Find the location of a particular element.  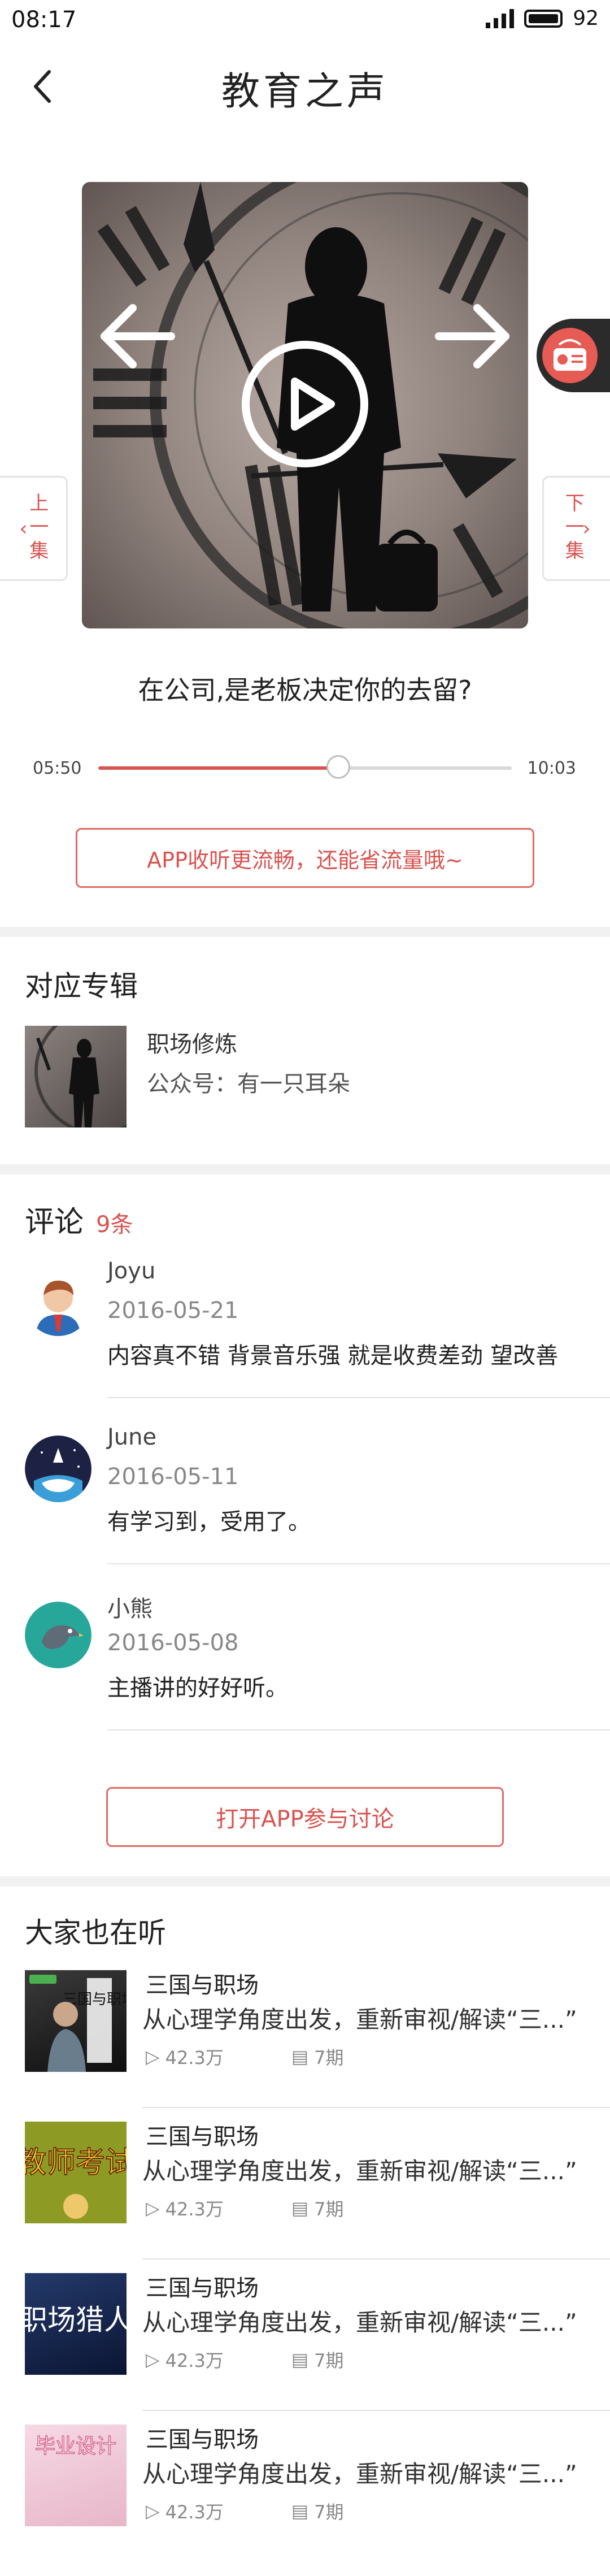

comment-date: 2016-05-08 is located at coordinates (173, 1643).